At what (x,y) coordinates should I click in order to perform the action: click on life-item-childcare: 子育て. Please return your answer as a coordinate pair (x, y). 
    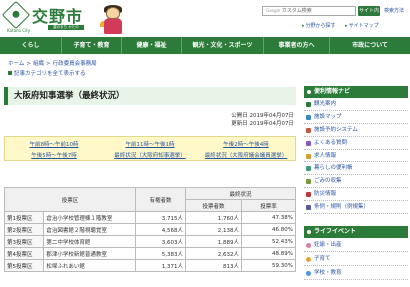
    Looking at the image, I should click on (356, 259).